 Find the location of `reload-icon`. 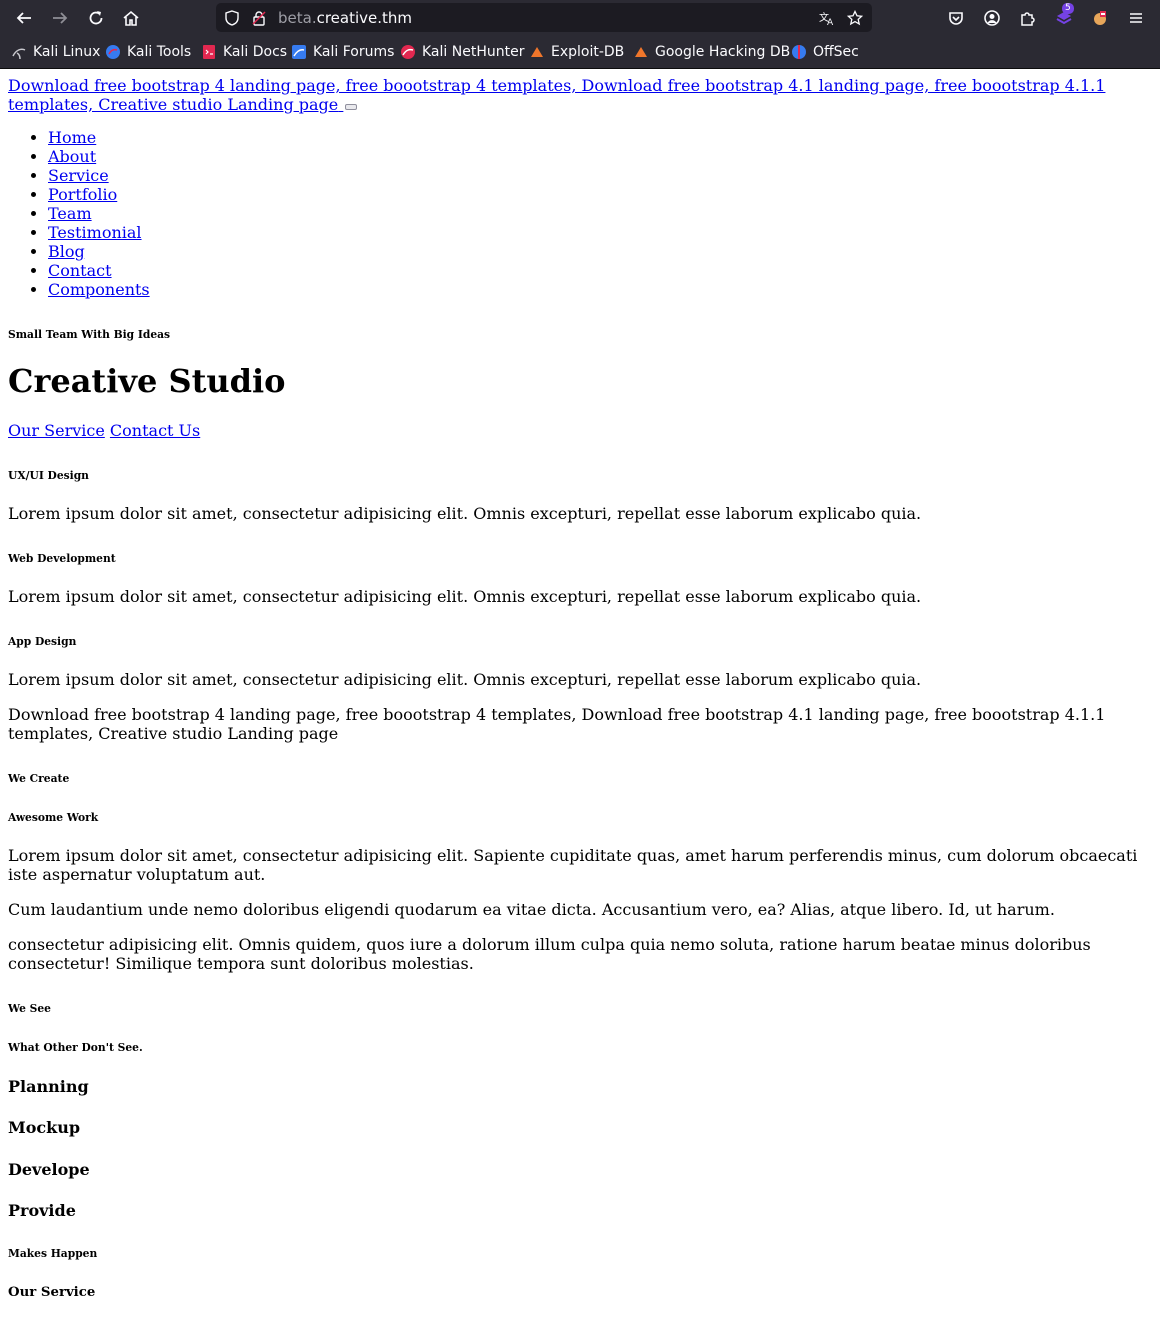

reload-icon is located at coordinates (96, 18).